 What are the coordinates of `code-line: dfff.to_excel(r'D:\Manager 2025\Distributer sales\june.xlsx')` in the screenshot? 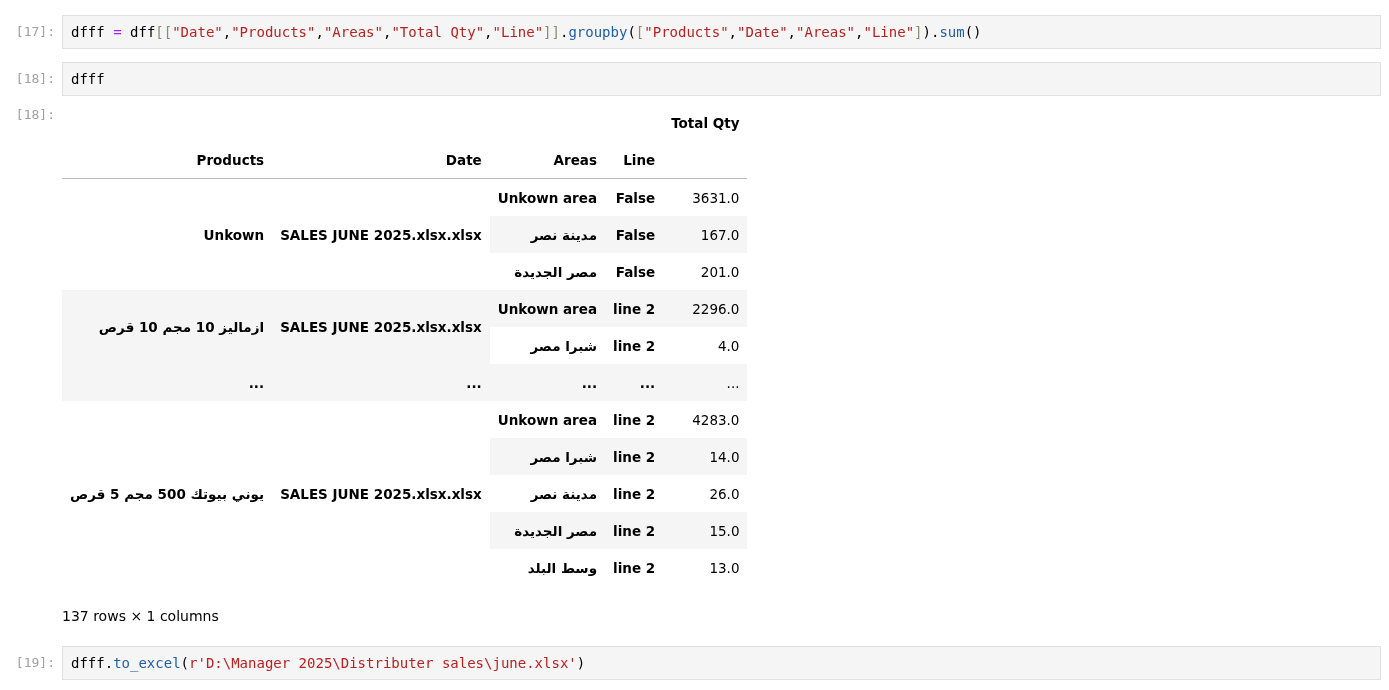 It's located at (328, 663).